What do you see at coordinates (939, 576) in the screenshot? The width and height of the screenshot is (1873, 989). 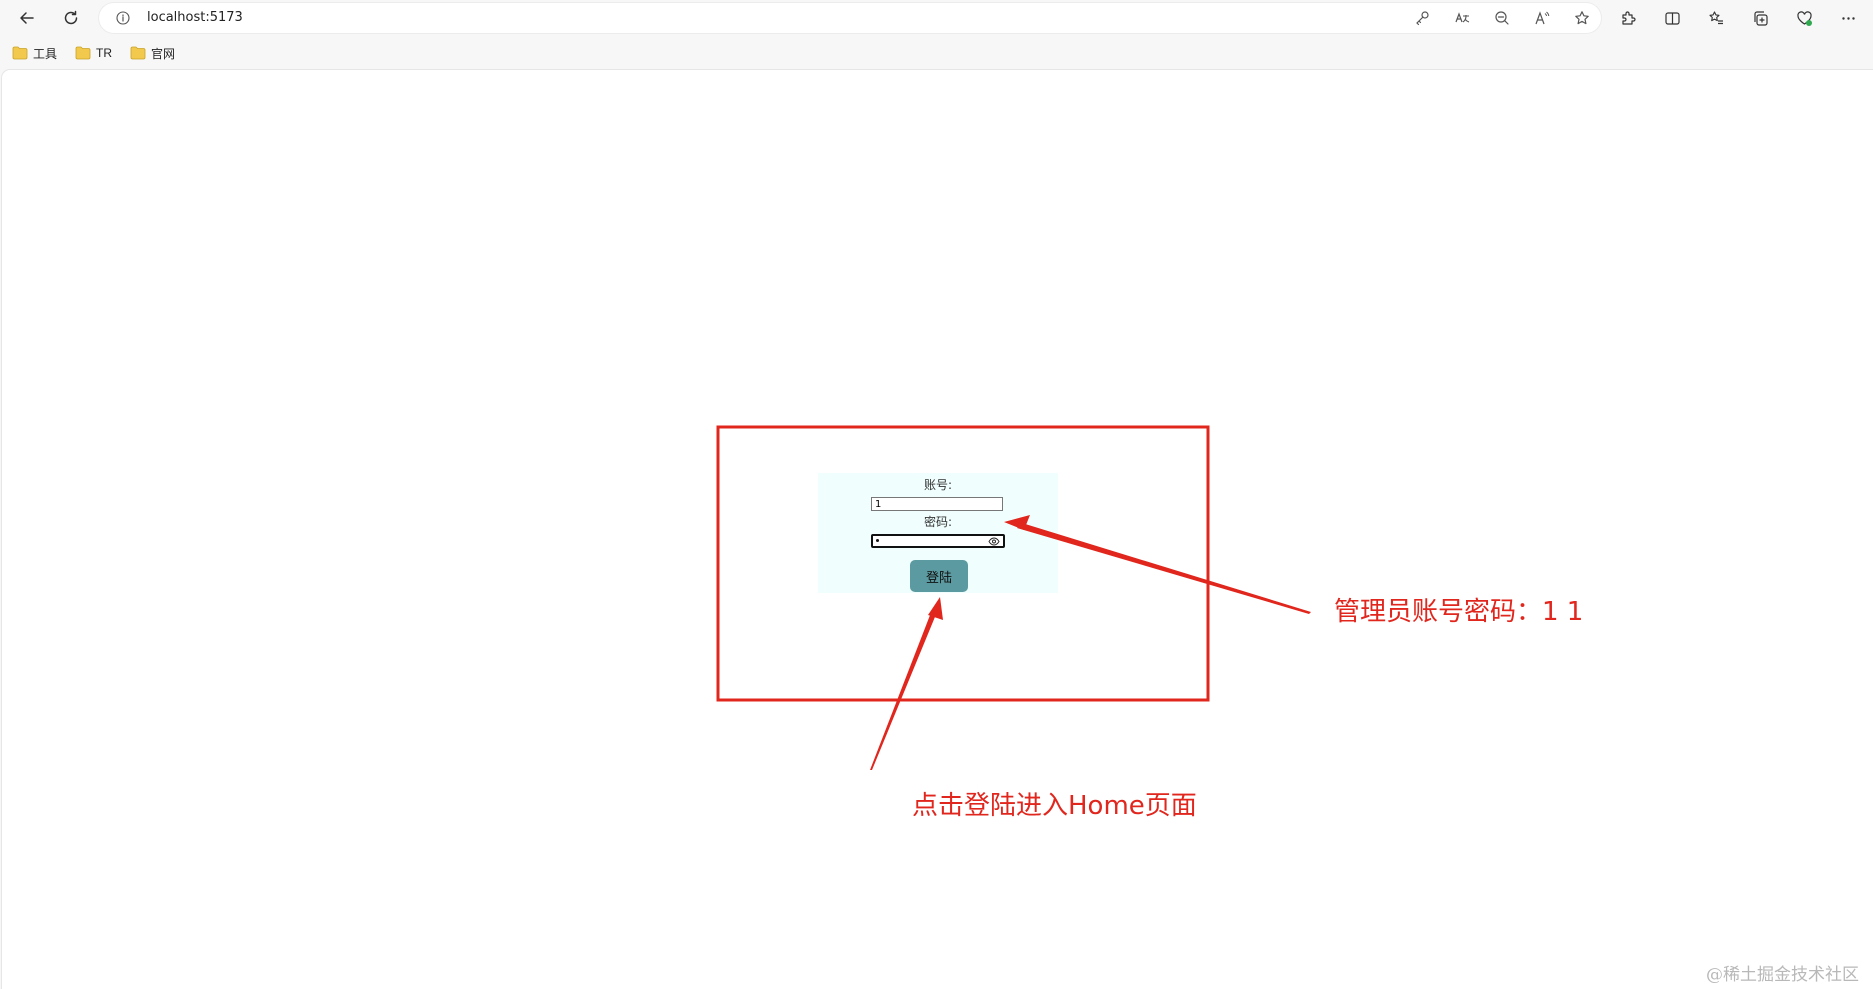 I see `login-button: 登陆` at bounding box center [939, 576].